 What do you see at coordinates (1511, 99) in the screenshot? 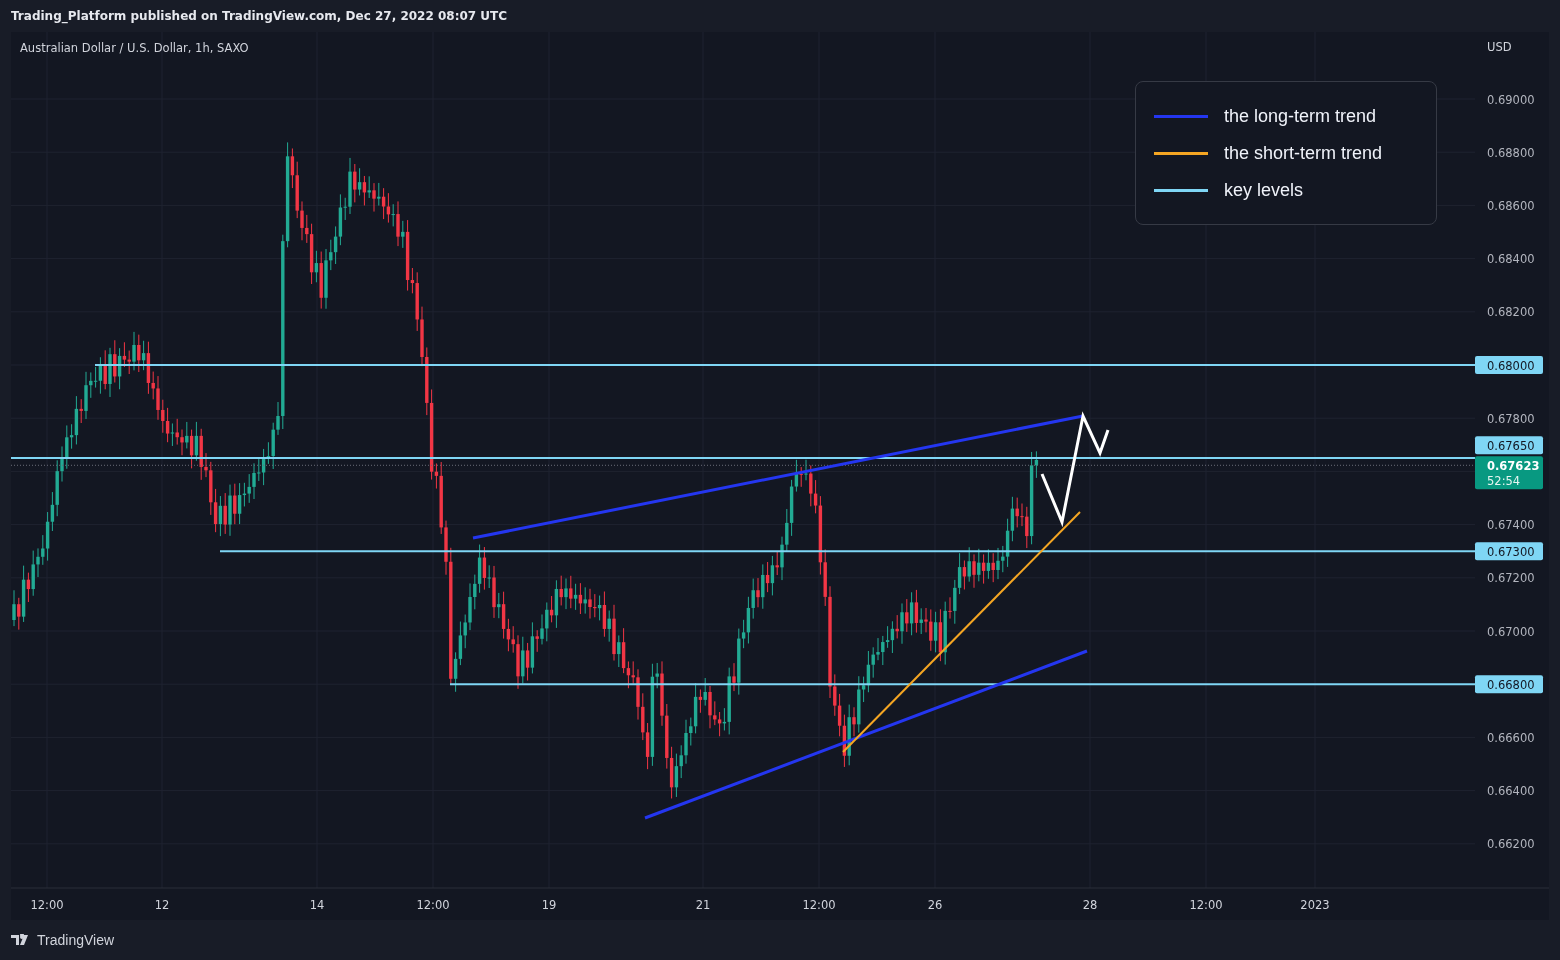
I see `price-tick: 0.69000` at bounding box center [1511, 99].